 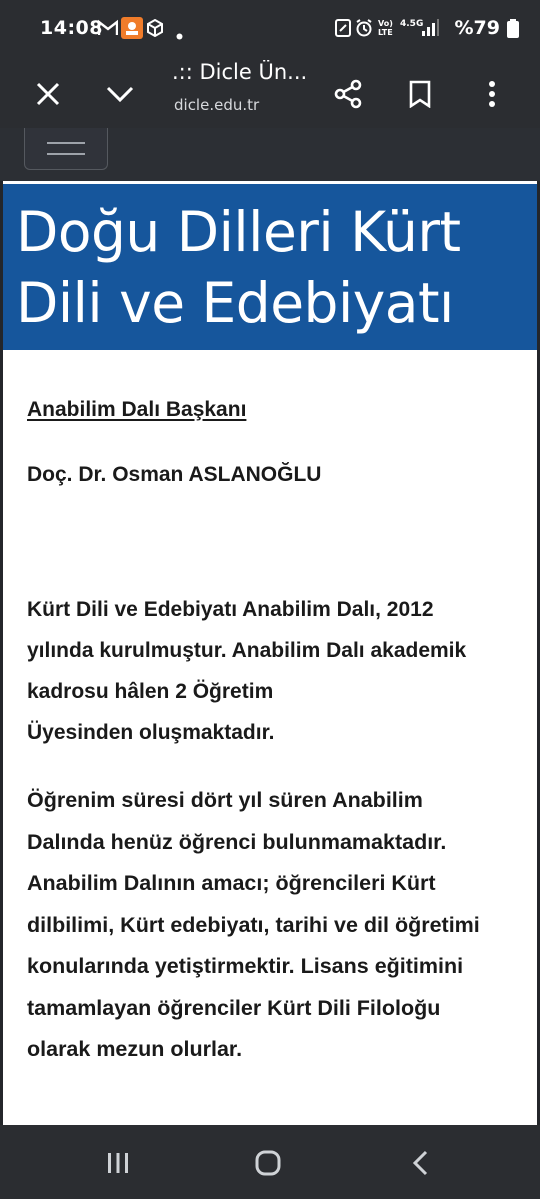 I want to click on department-head-name: Doç. Dr. Osman ASLANOĞLU, so click(x=174, y=474).